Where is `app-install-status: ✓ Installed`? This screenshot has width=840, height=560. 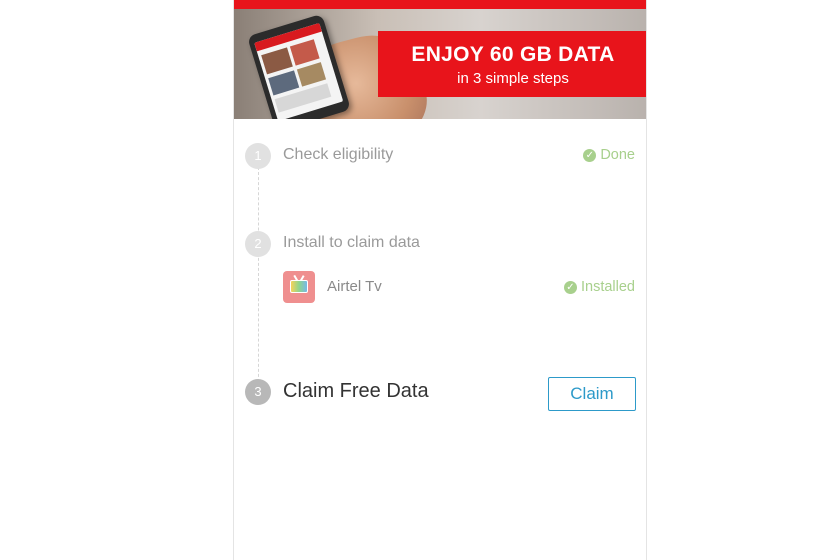
app-install-status: ✓ Installed is located at coordinates (599, 287).